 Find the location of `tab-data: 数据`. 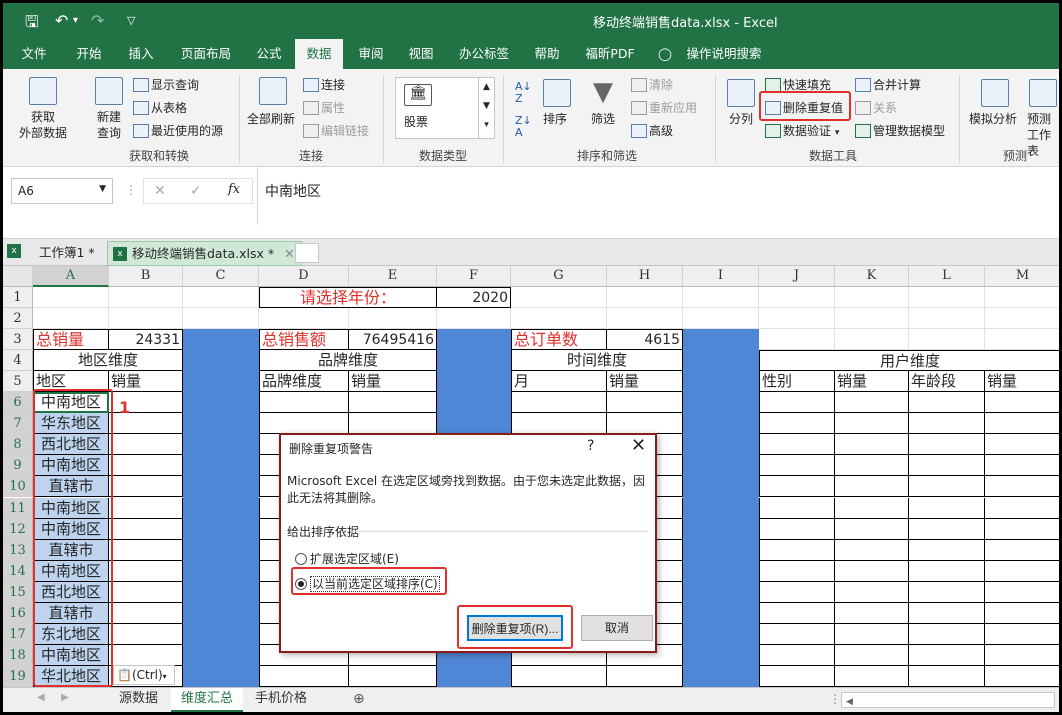

tab-data: 数据 is located at coordinates (319, 54).